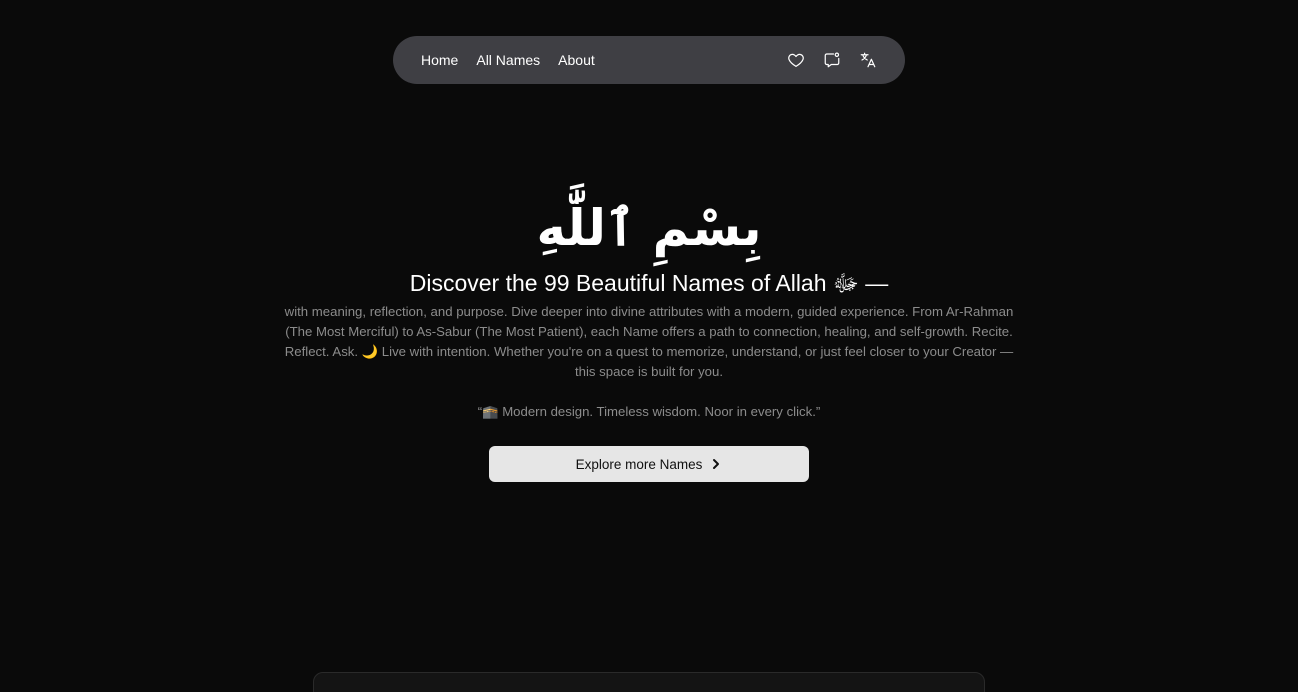 The height and width of the screenshot is (692, 1298). I want to click on explore-button-label: Explore more Names, so click(639, 464).